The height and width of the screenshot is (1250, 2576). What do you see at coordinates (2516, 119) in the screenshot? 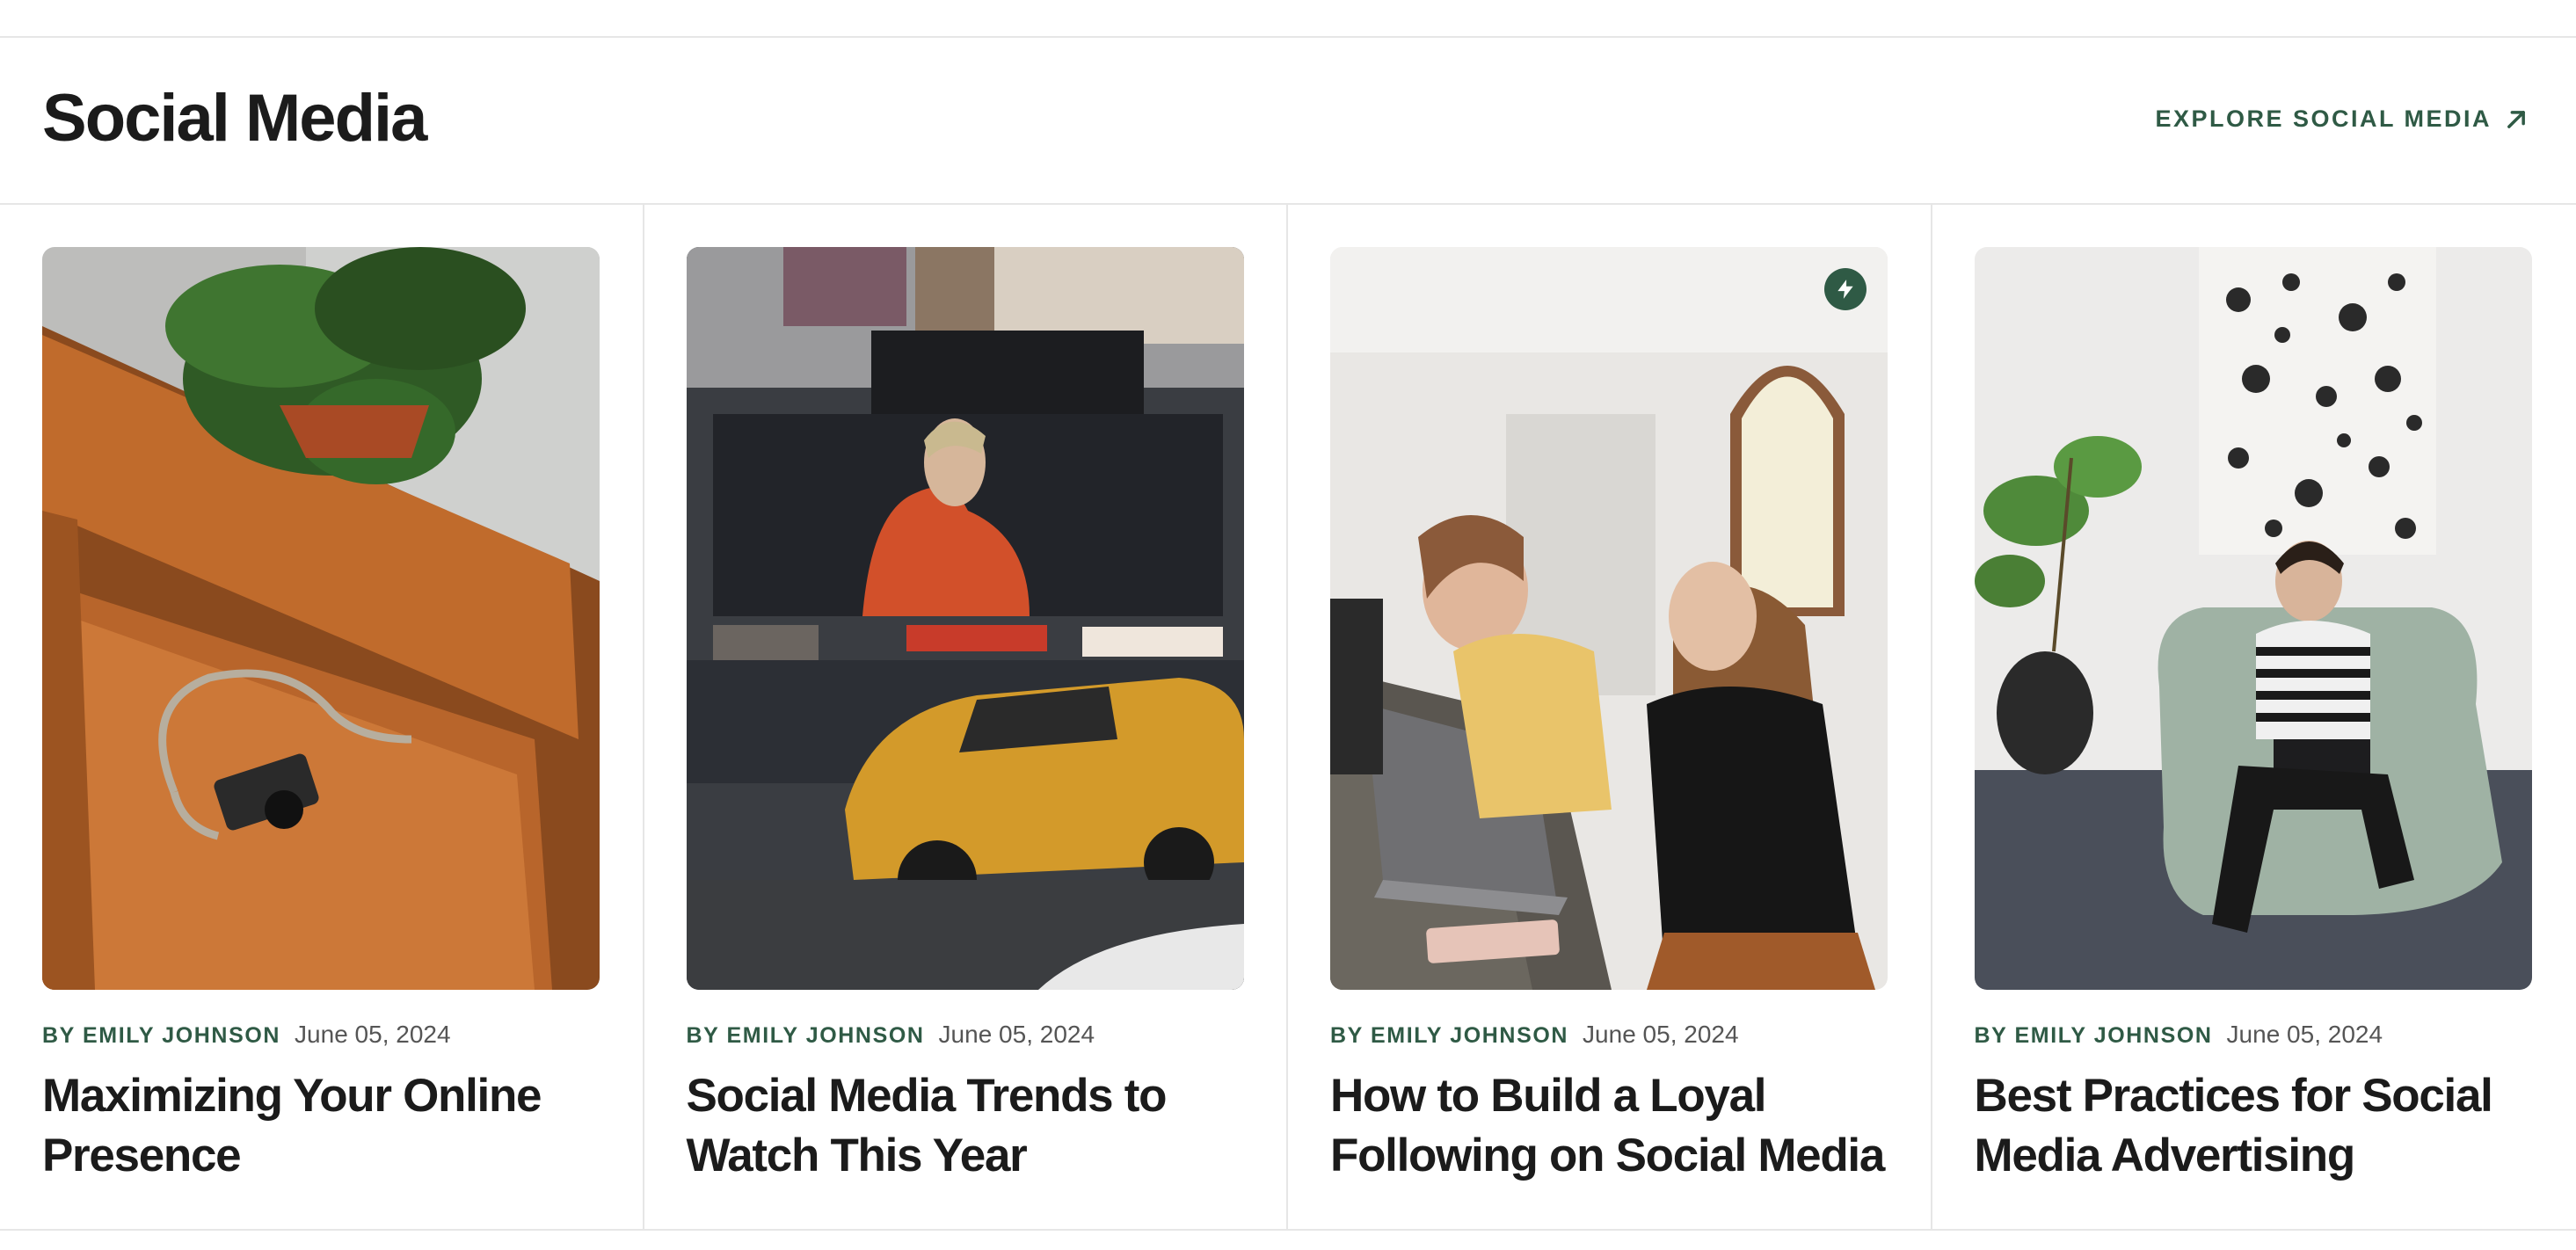
I see `arrow-up-right-icon` at bounding box center [2516, 119].